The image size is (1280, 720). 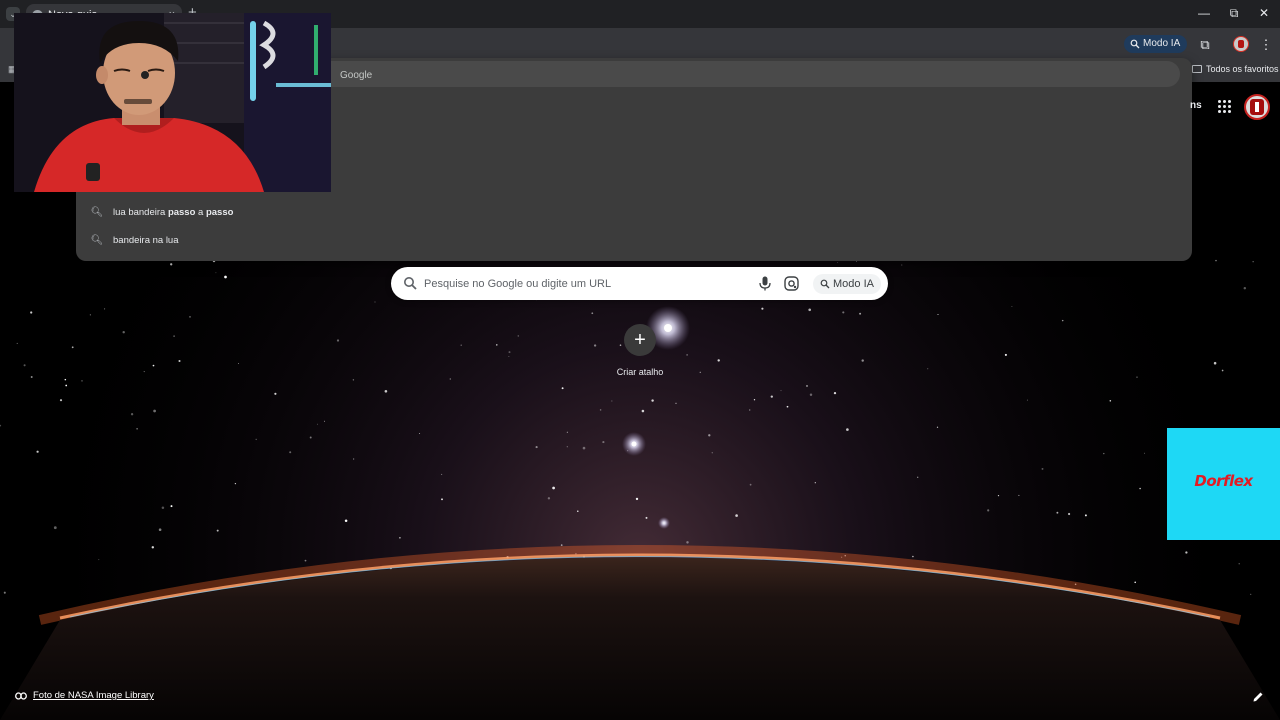 I want to click on background-attribution-link: Foto de NASA Image Library, so click(x=84, y=695).